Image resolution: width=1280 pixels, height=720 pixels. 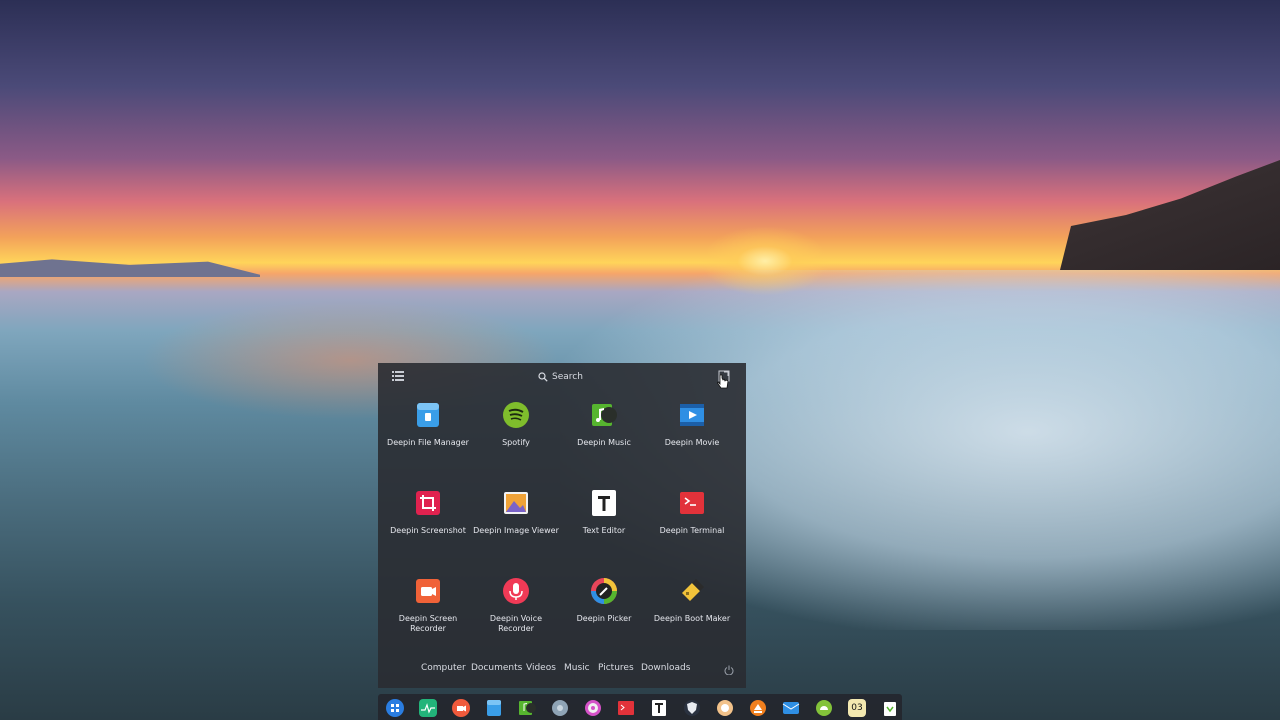 I want to click on app-deepin-screen-recorder: Deepin Screen Recorder, so click(x=428, y=613).